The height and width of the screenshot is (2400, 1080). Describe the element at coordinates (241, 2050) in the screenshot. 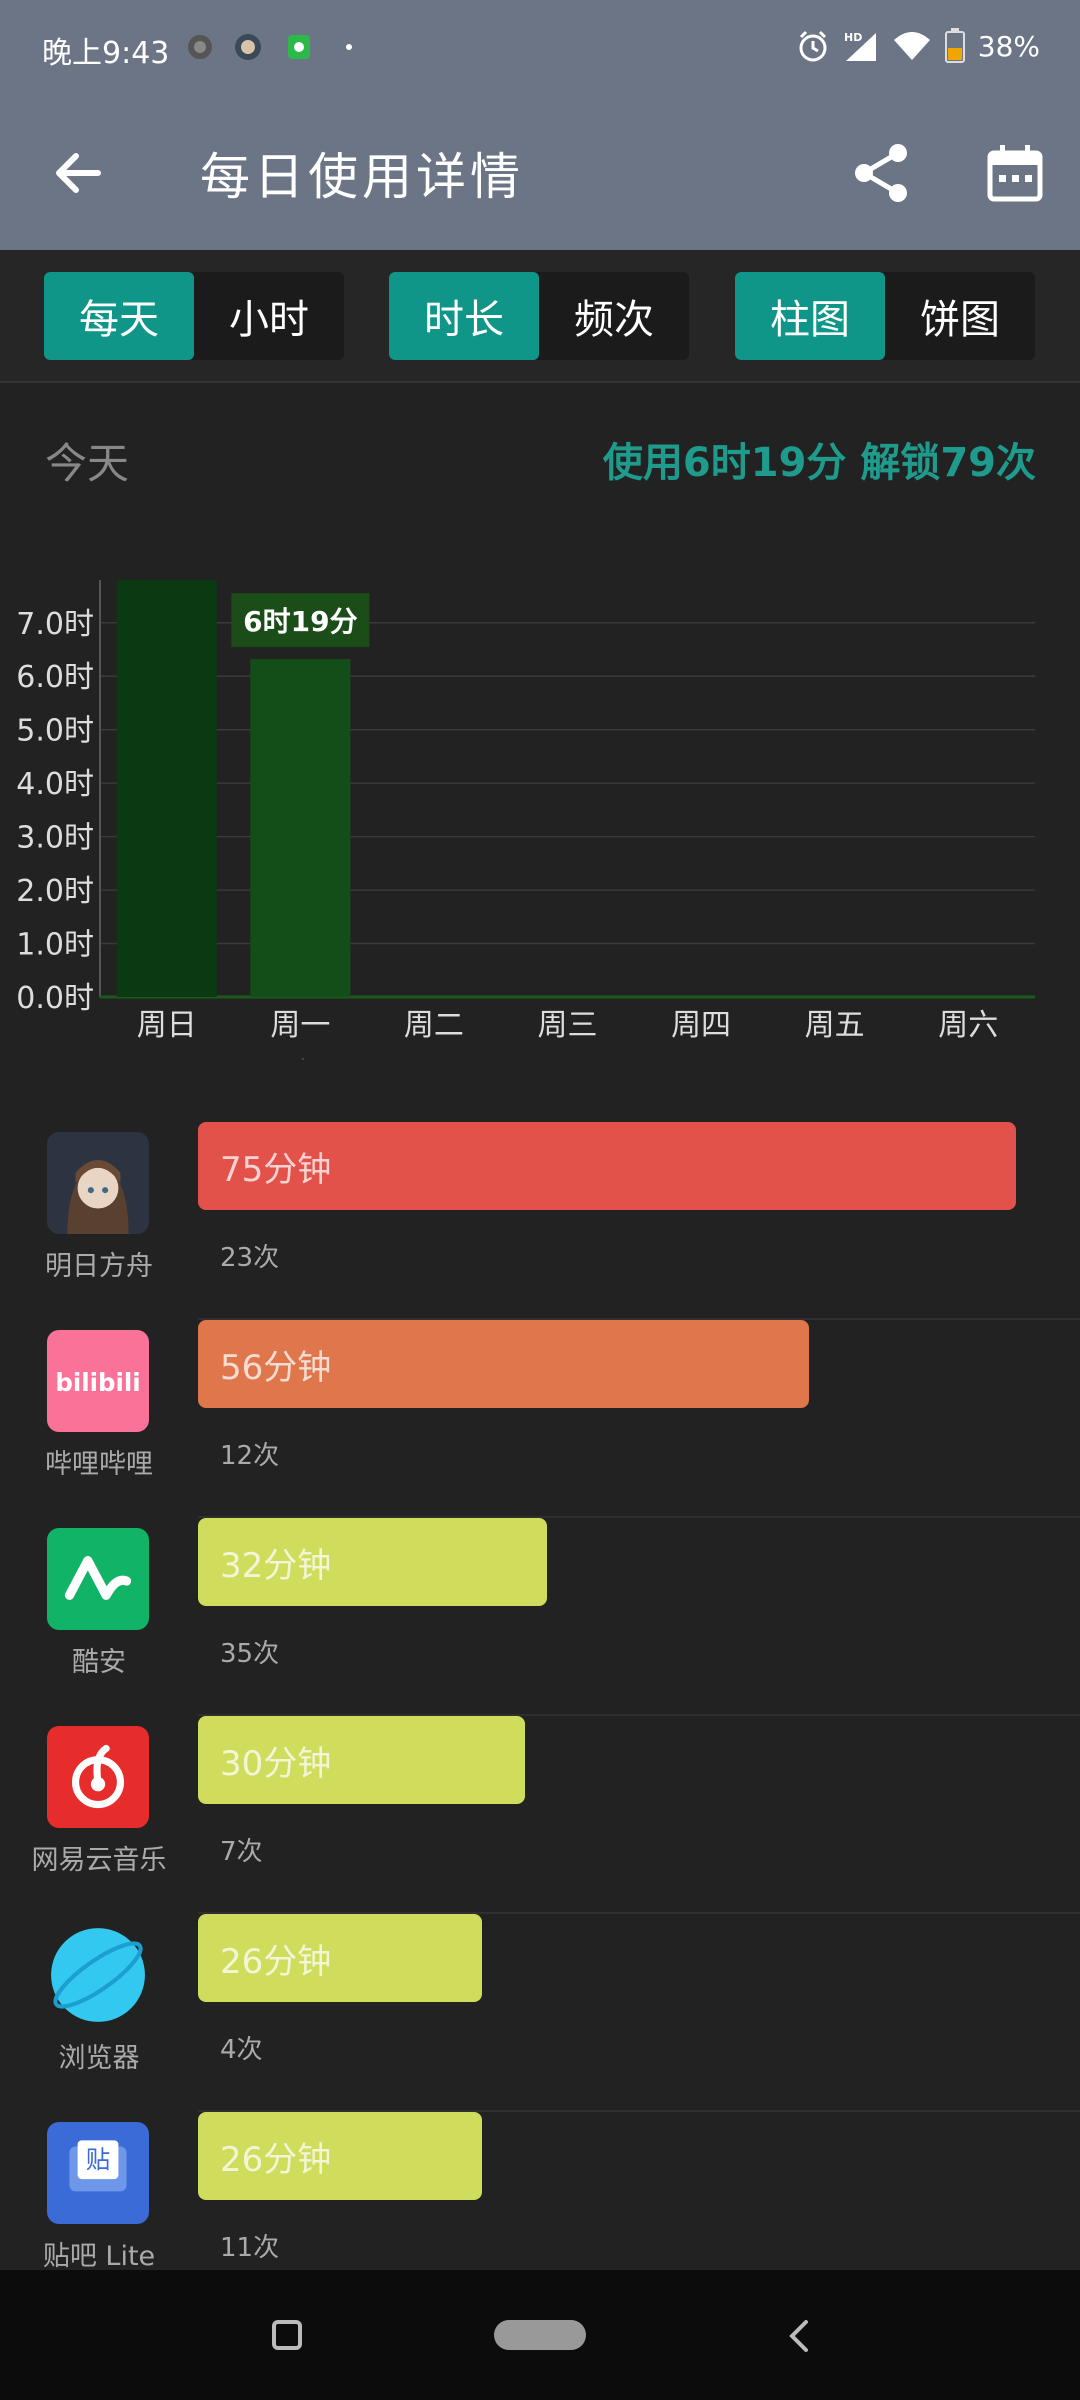

I see `launch-count: 4次` at that location.